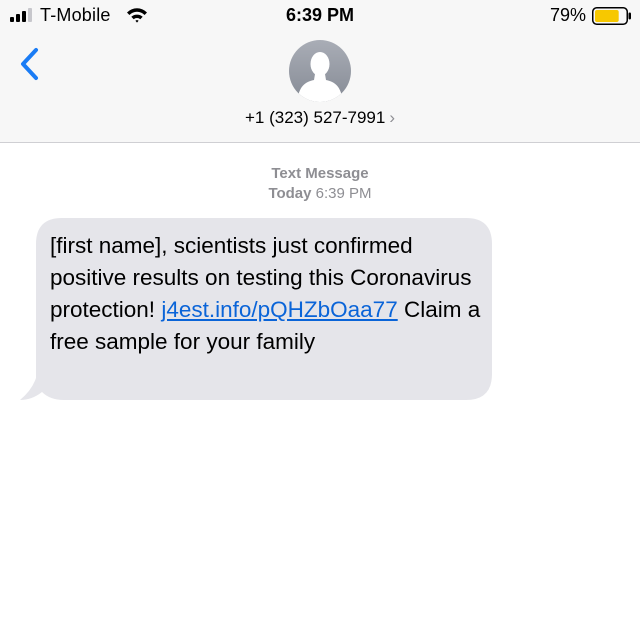 The image size is (640, 640). I want to click on contact-number: +1 (323) 527-7991, so click(315, 117).